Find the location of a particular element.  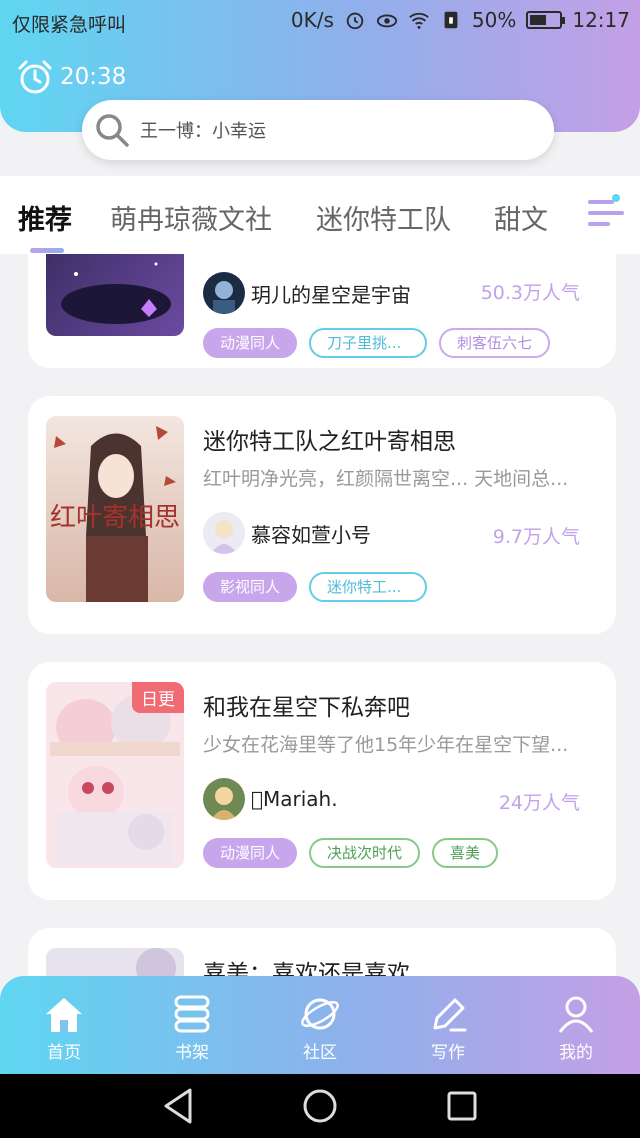

nav-bookshelf: 书架 is located at coordinates (192, 1025).